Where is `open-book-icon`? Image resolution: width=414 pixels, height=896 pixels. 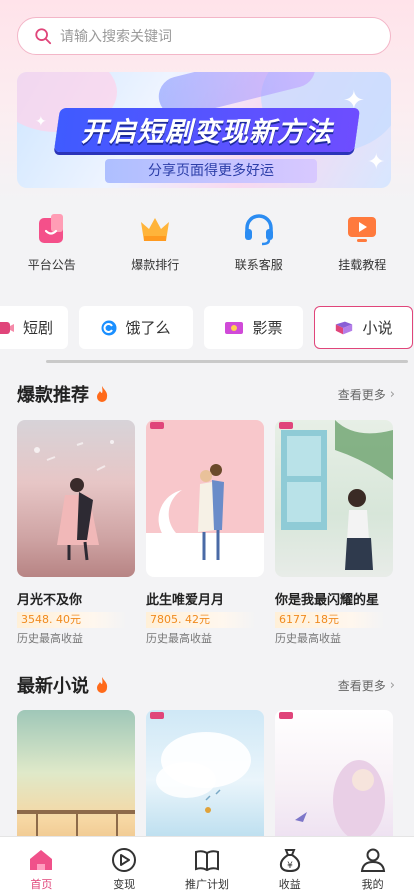 open-book-icon is located at coordinates (206, 861).